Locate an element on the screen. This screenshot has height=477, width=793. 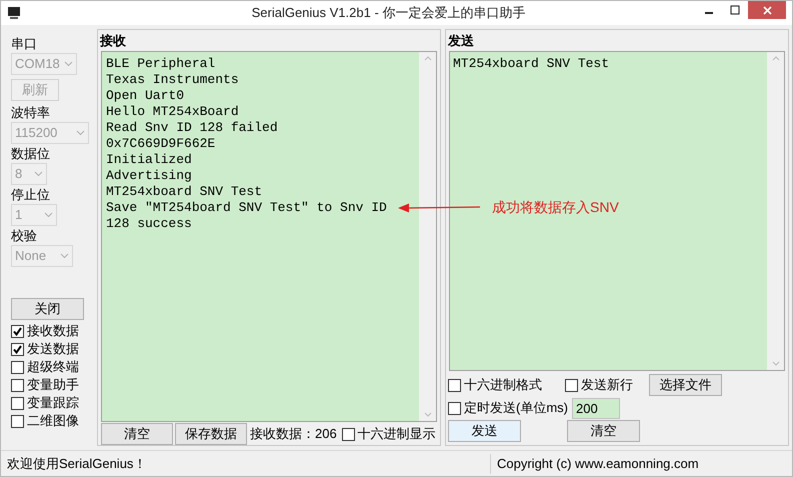
interval-field: 200 is located at coordinates (596, 408).